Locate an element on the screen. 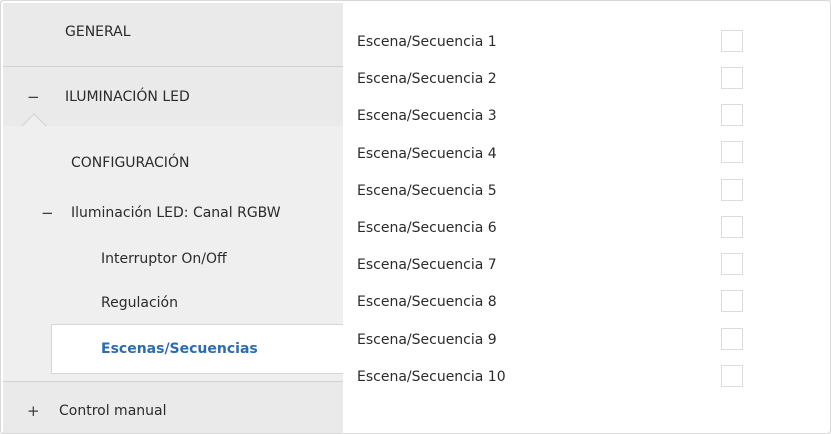  sidebar-item-iluminacion-led: − ILUMINACIÓN LED is located at coordinates (173, 97).